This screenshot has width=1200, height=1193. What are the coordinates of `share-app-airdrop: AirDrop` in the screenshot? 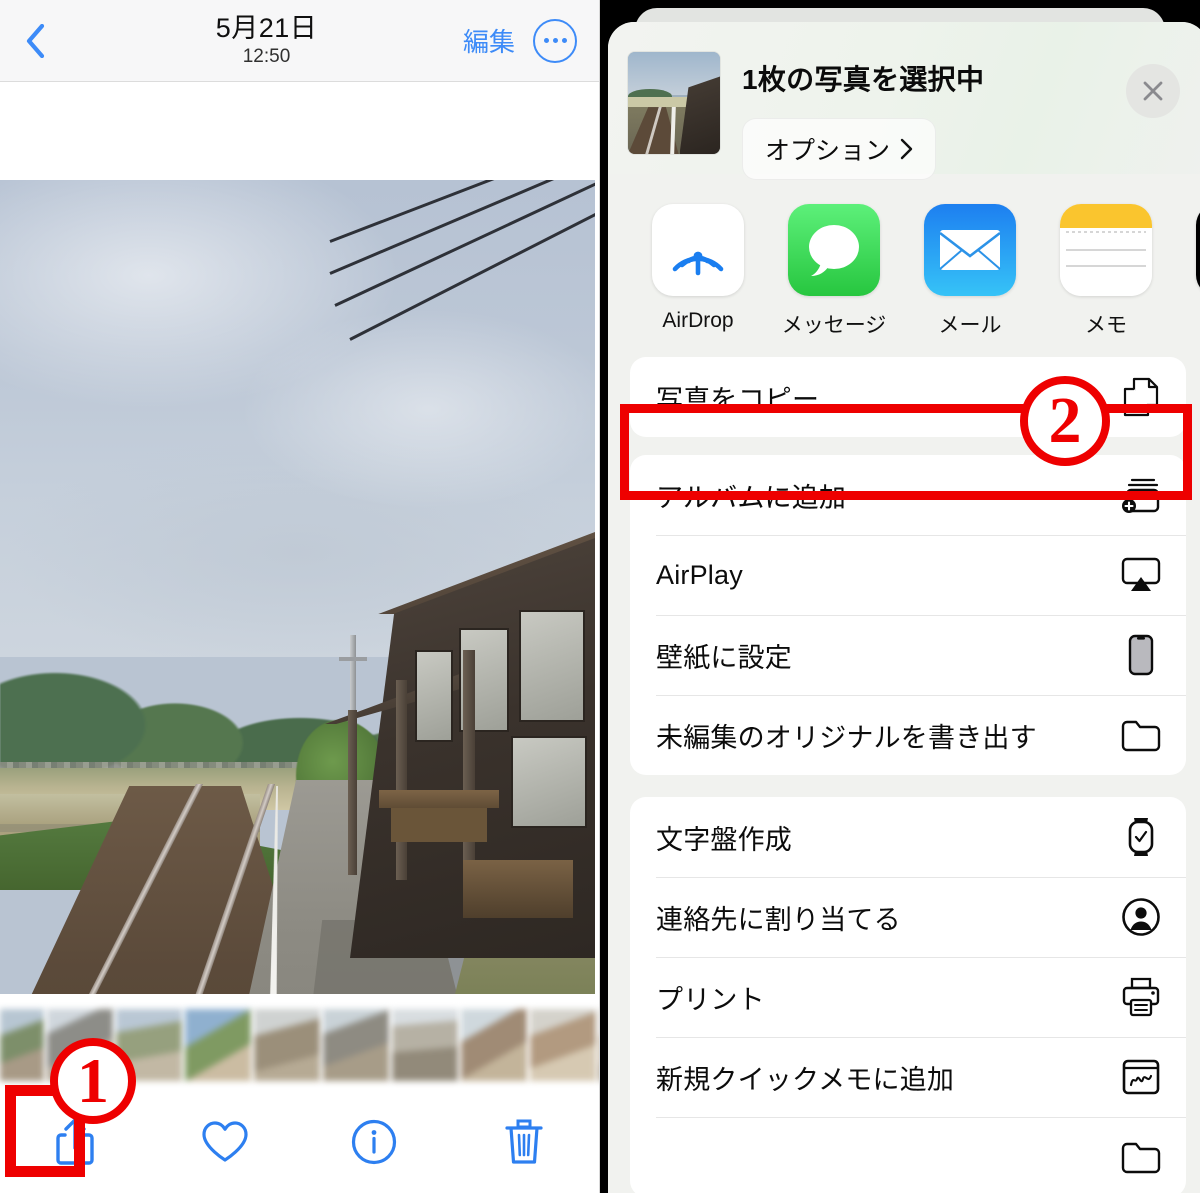 It's located at (698, 268).